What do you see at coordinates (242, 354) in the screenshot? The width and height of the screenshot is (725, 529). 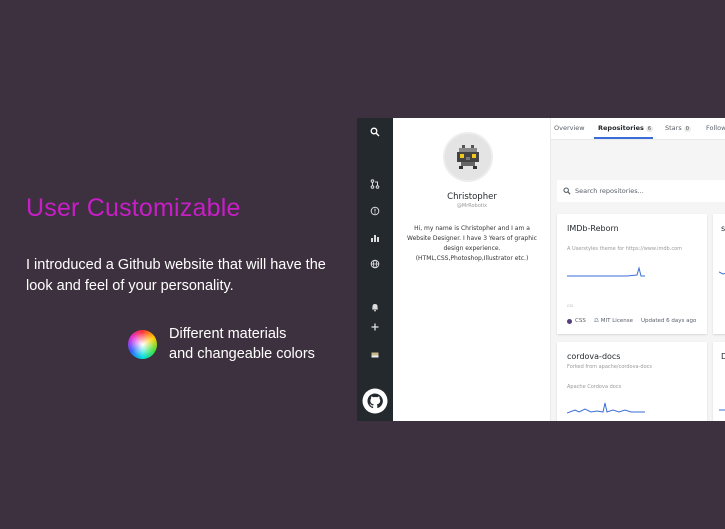 I see `feature-line-2: and changeable colors` at bounding box center [242, 354].